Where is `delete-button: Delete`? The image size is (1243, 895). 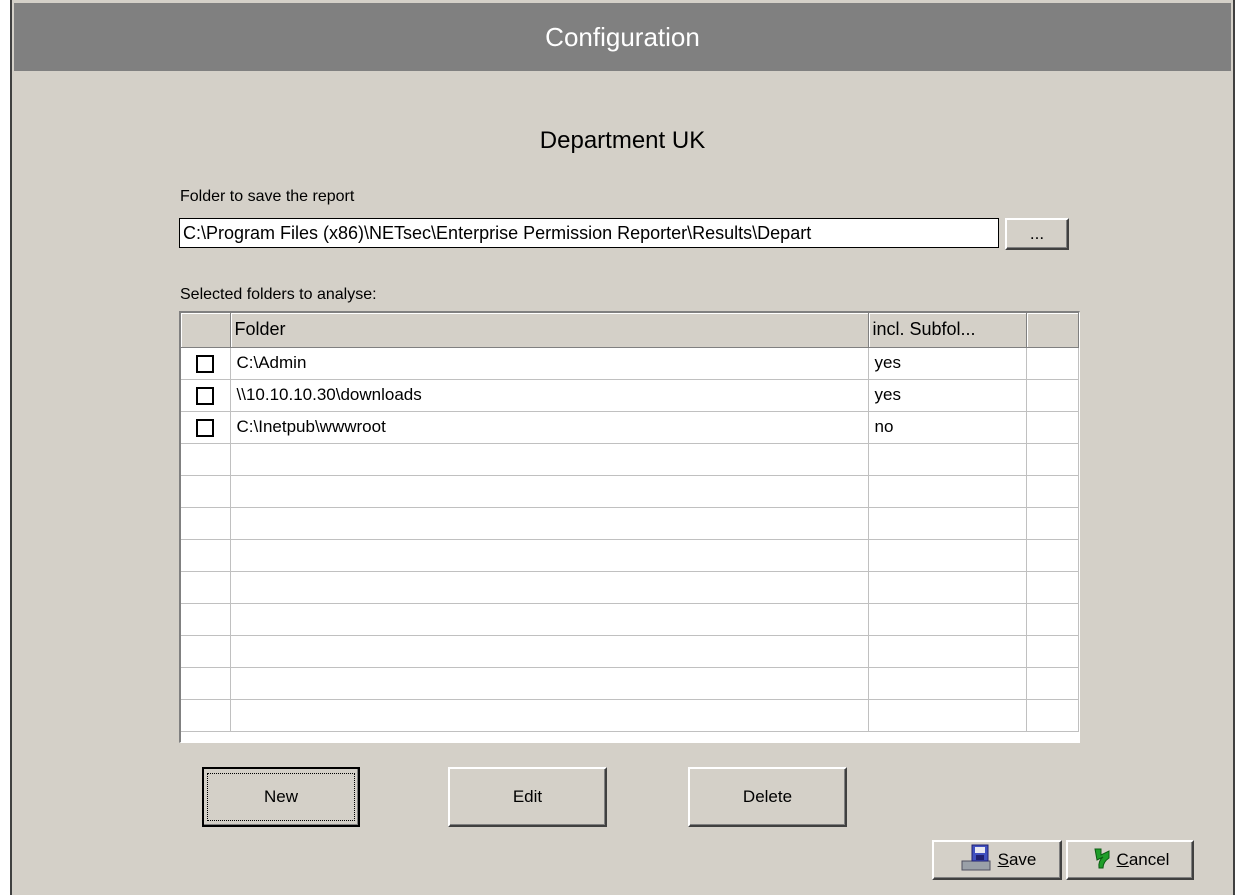 delete-button: Delete is located at coordinates (767, 797).